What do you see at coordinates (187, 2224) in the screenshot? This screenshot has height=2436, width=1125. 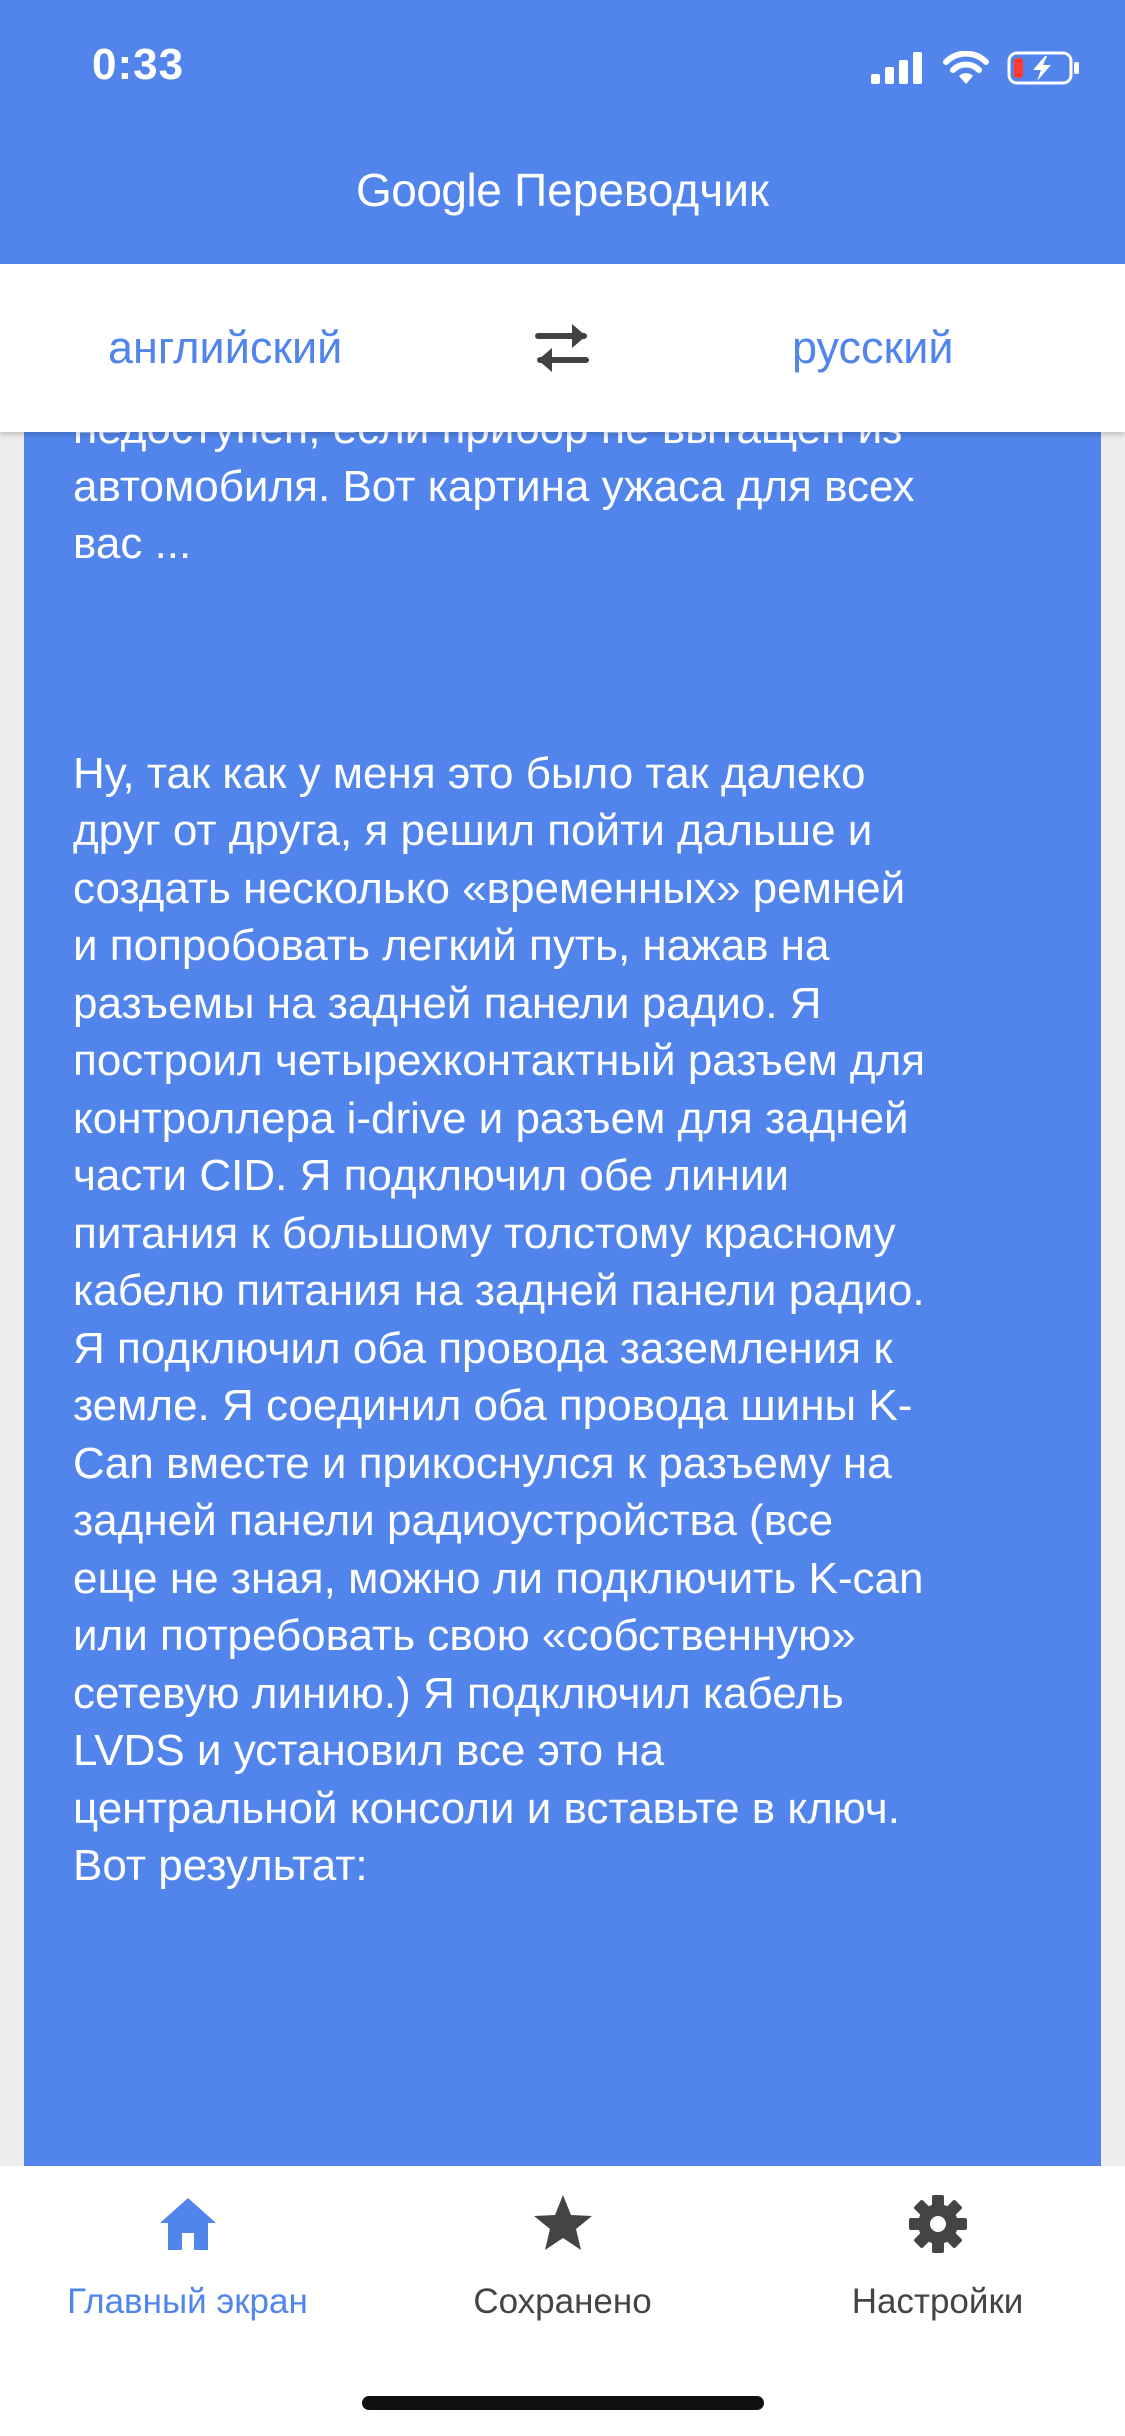 I see `home-icon` at bounding box center [187, 2224].